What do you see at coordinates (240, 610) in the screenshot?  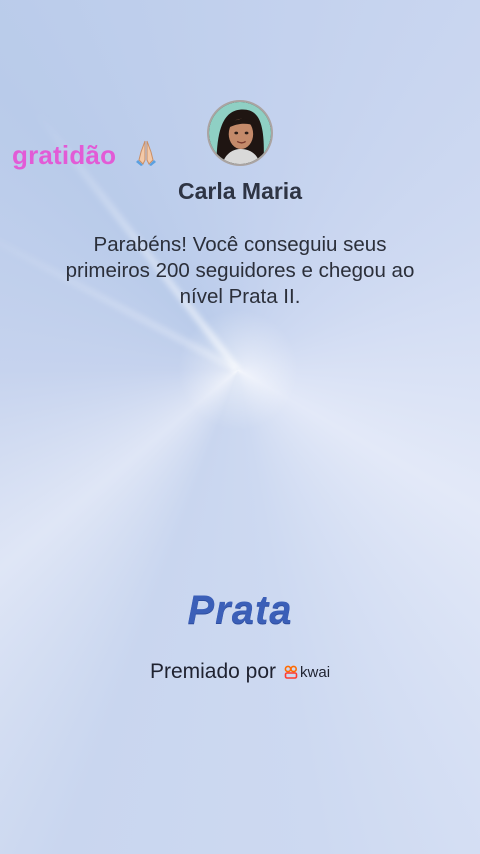 I see `level-title: Prata` at bounding box center [240, 610].